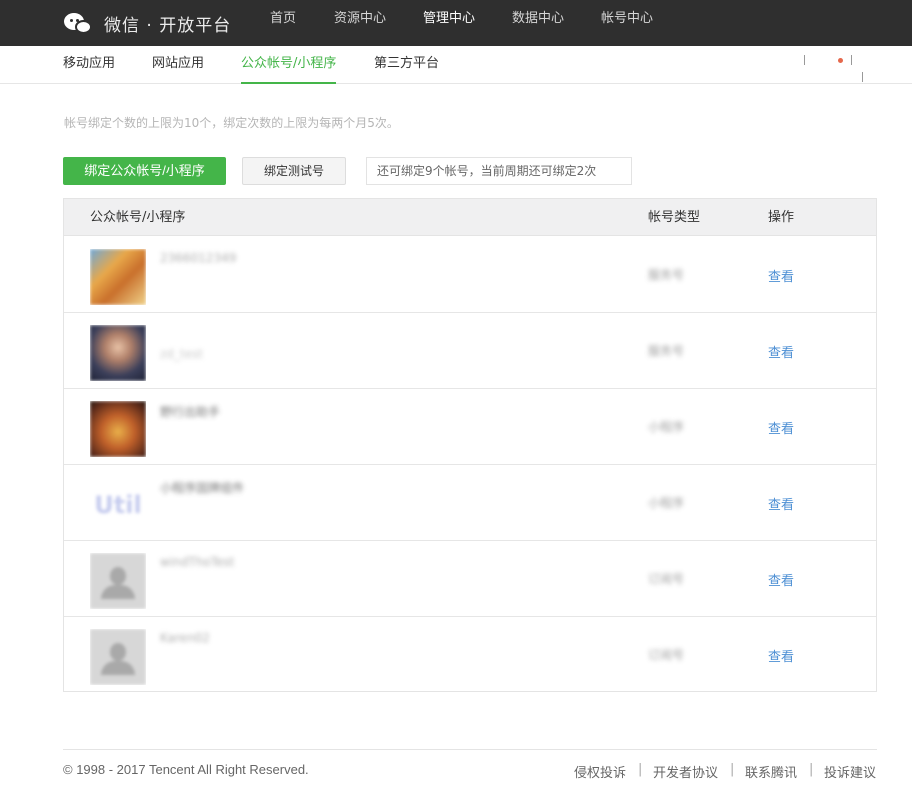  What do you see at coordinates (181, 354) in the screenshot?
I see `account-name: zd_test` at bounding box center [181, 354].